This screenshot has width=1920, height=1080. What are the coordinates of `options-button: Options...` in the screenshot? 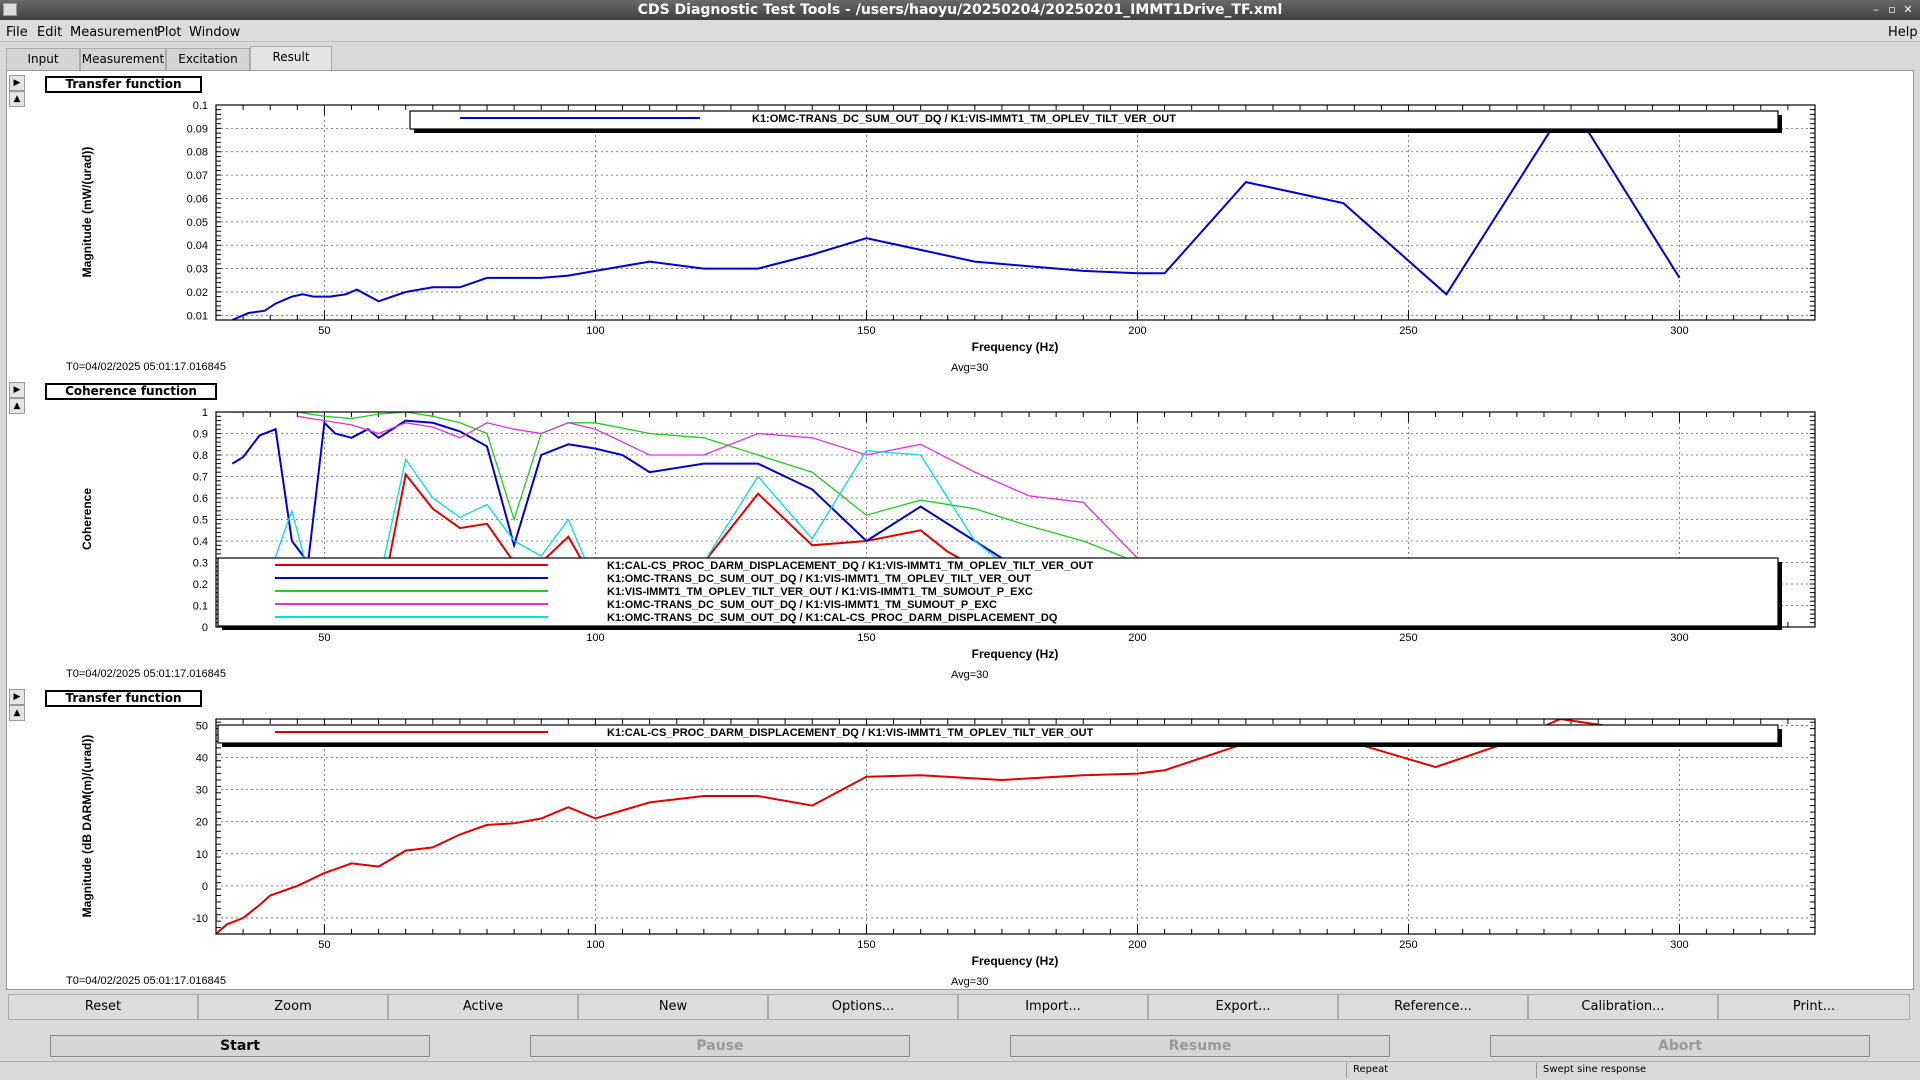 It's located at (863, 1007).